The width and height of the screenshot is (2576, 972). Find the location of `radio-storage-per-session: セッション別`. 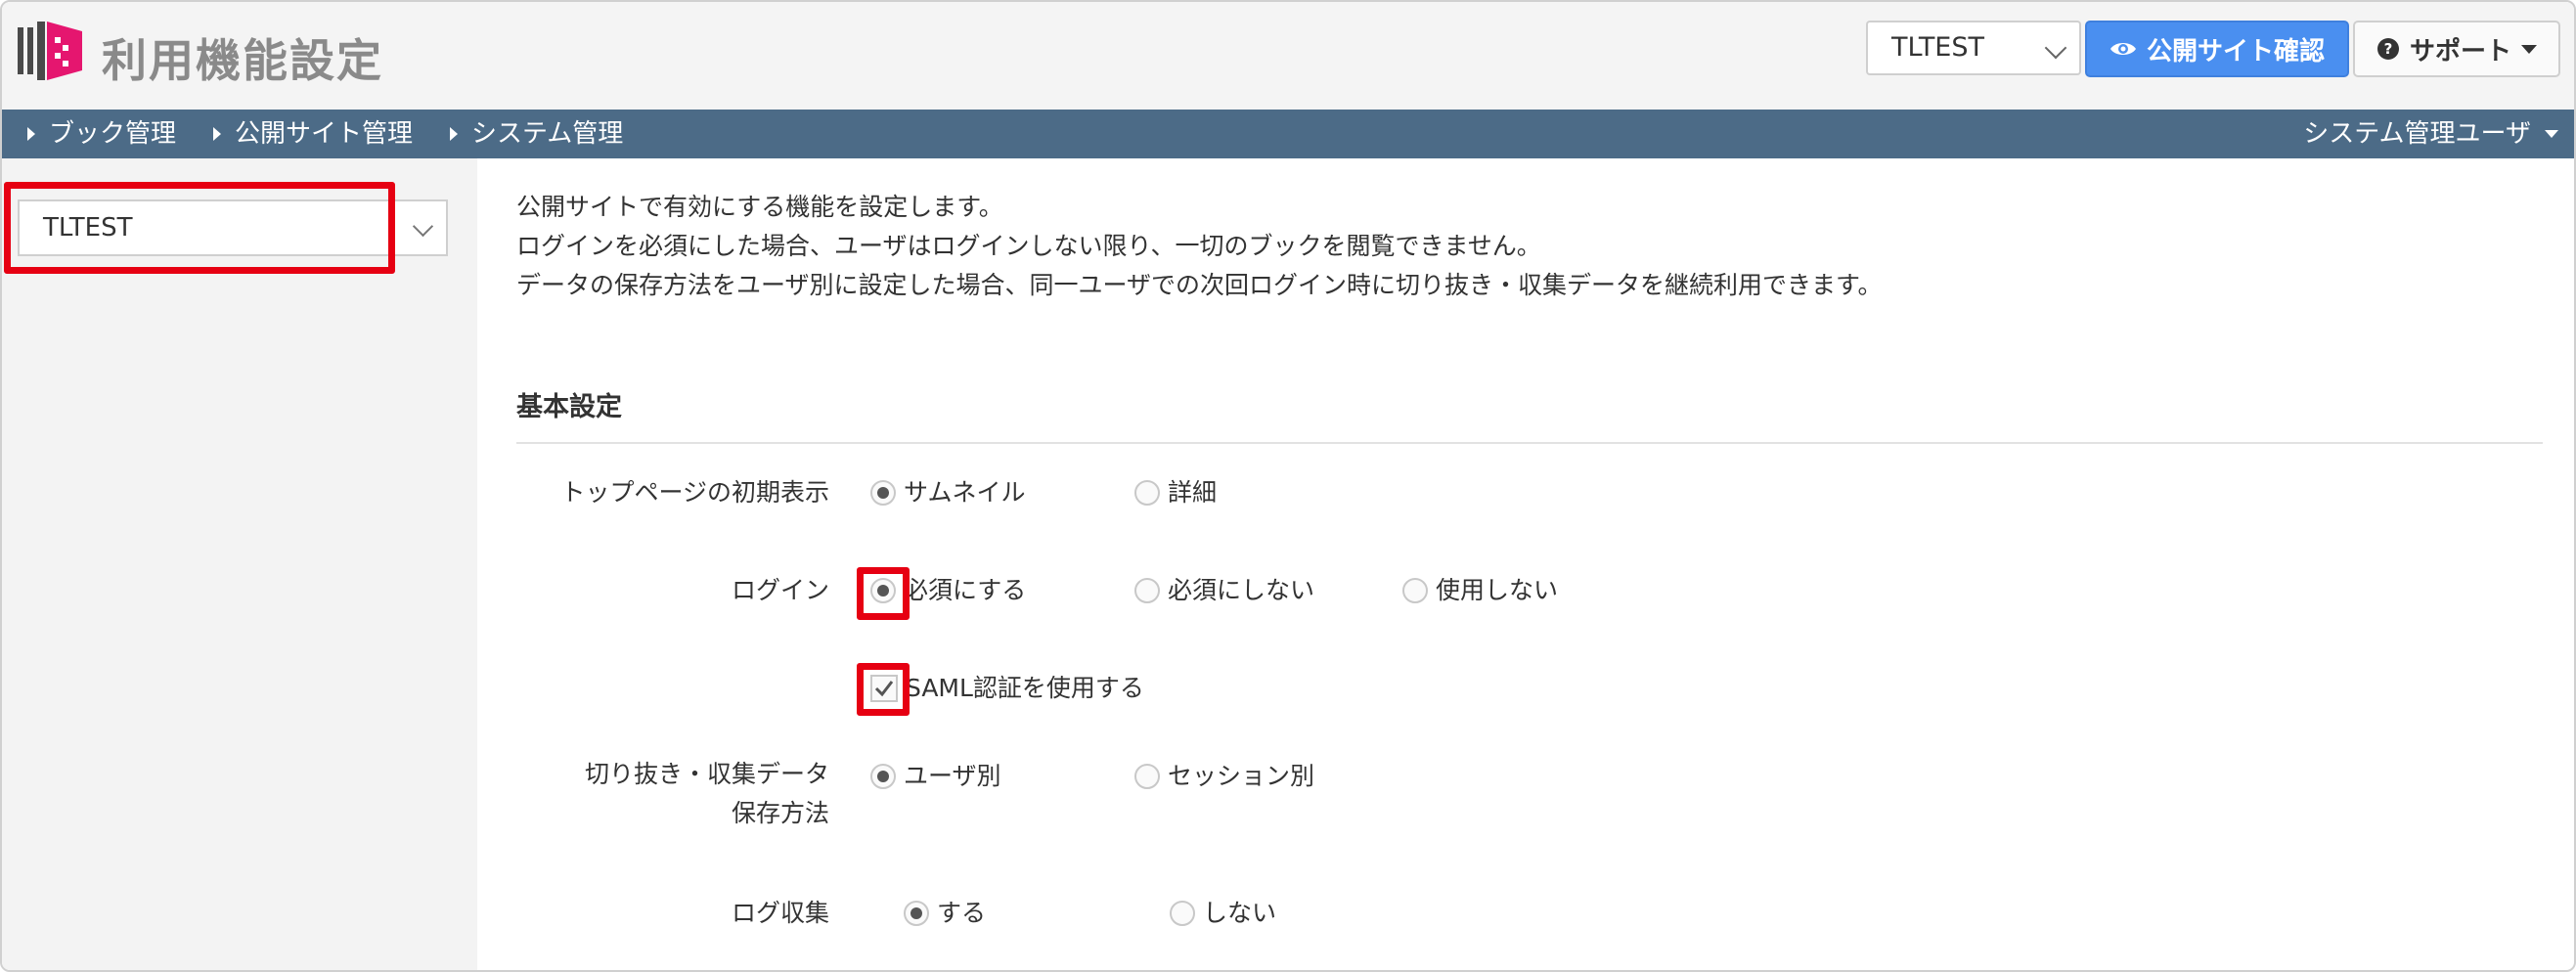

radio-storage-per-session: セッション別 is located at coordinates (1224, 776).